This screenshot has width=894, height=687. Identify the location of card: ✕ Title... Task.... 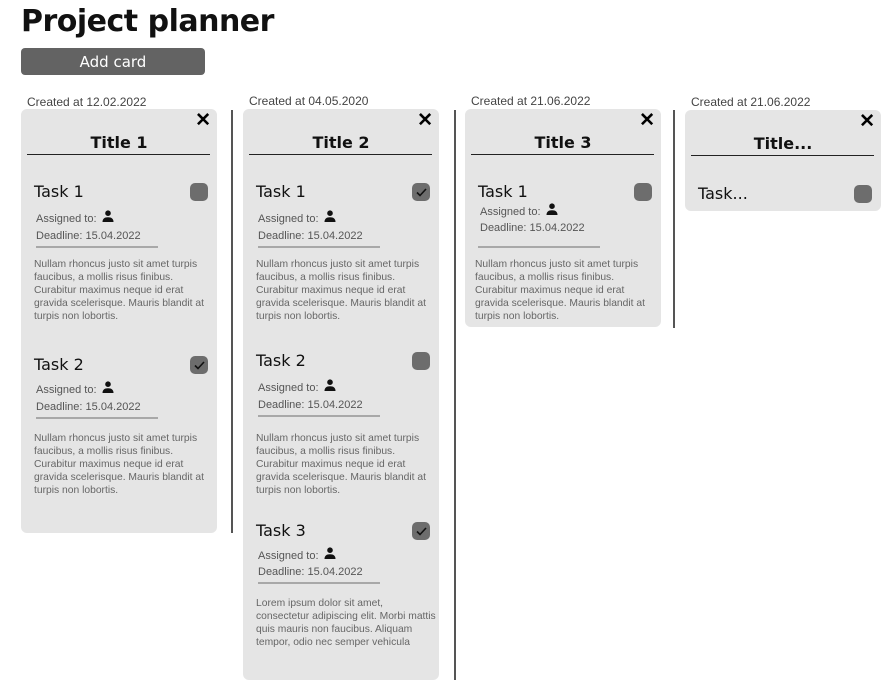
(783, 160).